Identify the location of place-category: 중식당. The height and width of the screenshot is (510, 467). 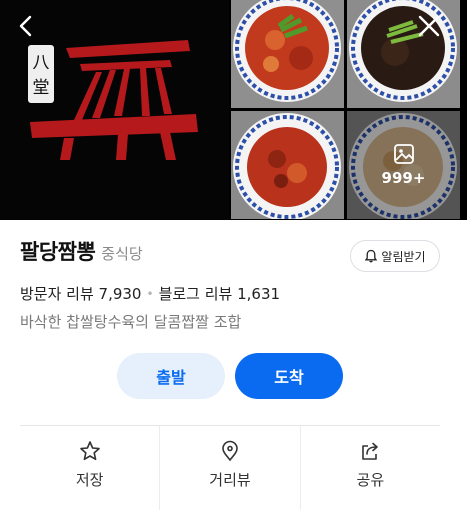
(122, 254).